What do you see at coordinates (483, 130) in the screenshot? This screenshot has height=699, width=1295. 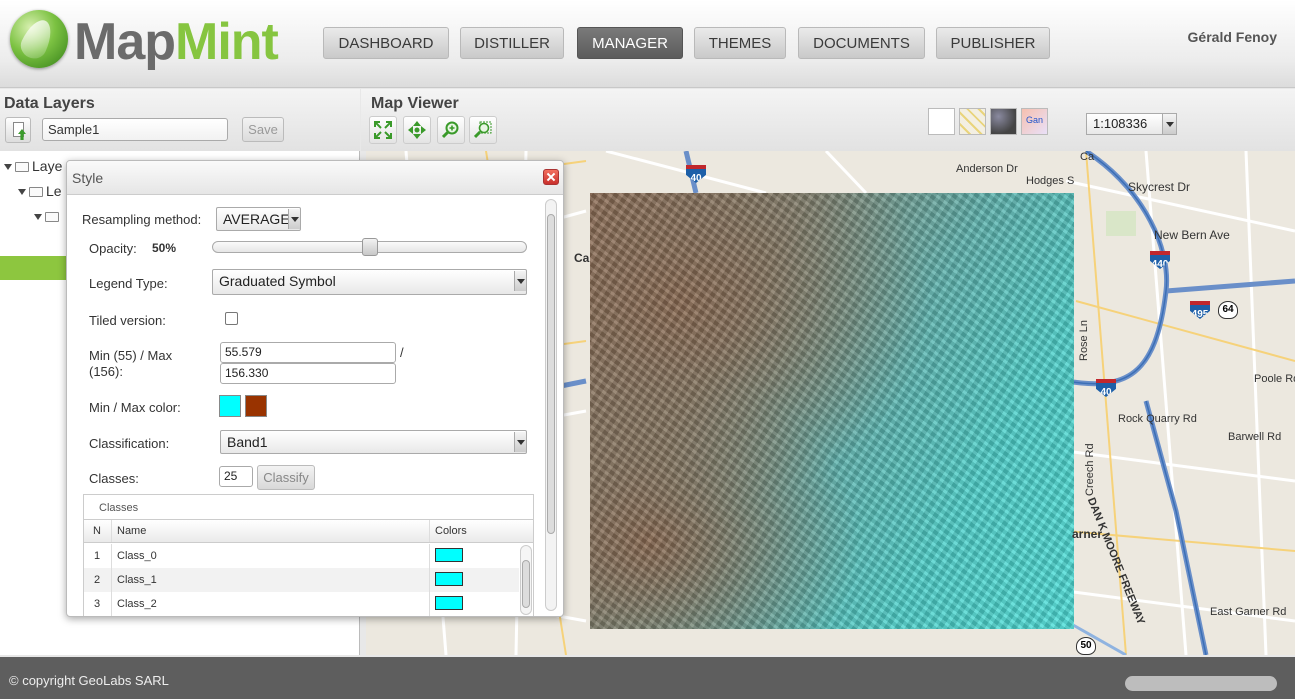 I see `zoom-box-icon` at bounding box center [483, 130].